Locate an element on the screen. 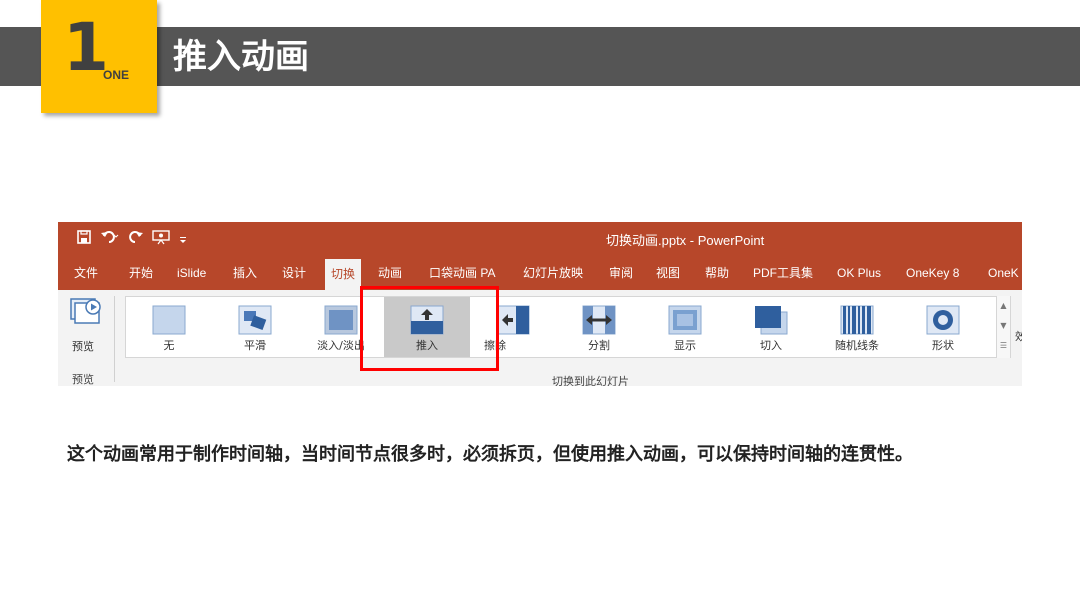 This screenshot has height=608, width=1080. transition-random-bars: 随机线条 is located at coordinates (857, 327).